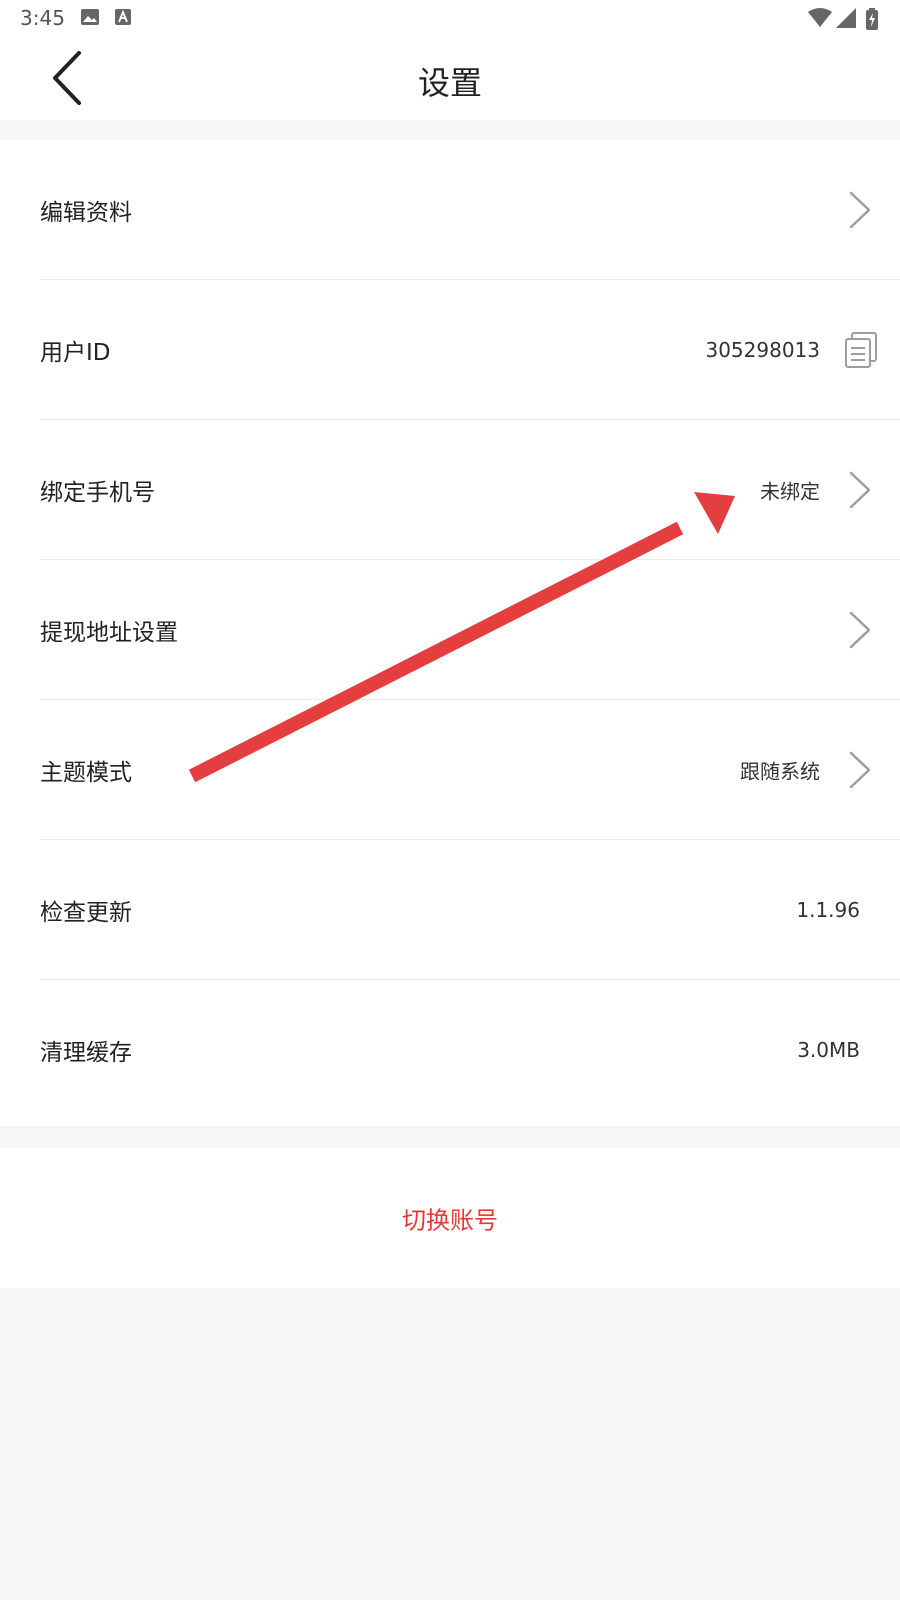 Image resolution: width=900 pixels, height=1600 pixels. Describe the element at coordinates (861, 350) in the screenshot. I see `copy-icon` at that location.